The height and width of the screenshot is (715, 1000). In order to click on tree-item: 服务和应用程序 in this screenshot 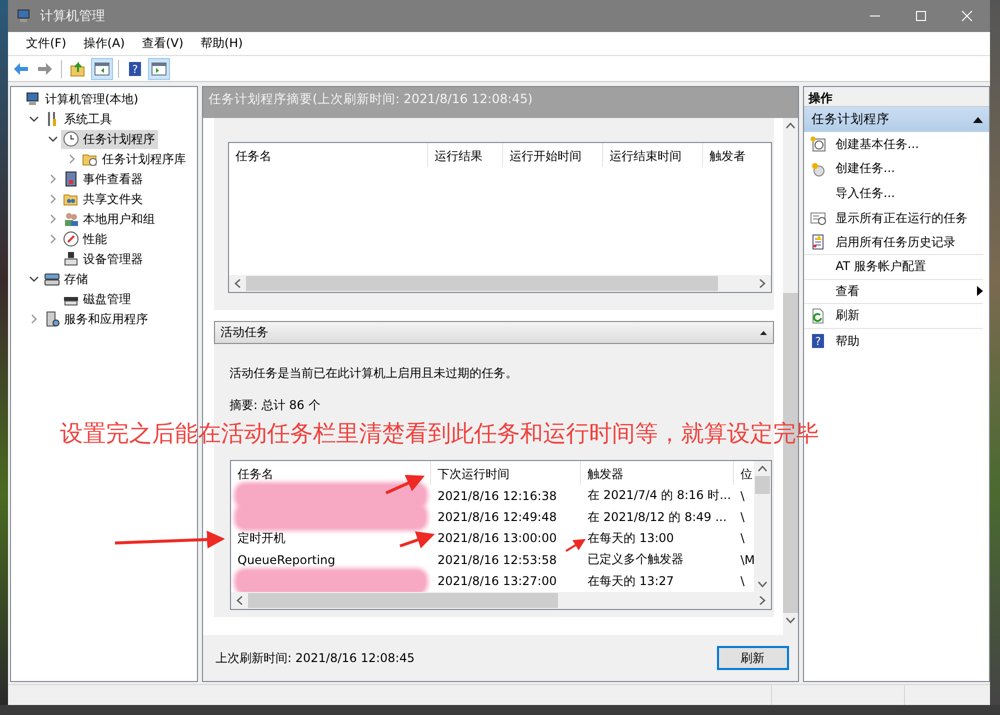, I will do `click(96, 319)`.